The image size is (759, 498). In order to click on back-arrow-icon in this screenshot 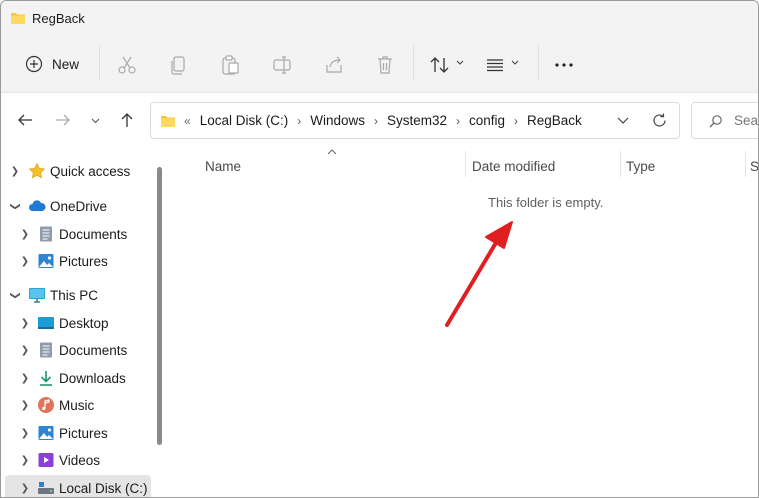, I will do `click(25, 120)`.